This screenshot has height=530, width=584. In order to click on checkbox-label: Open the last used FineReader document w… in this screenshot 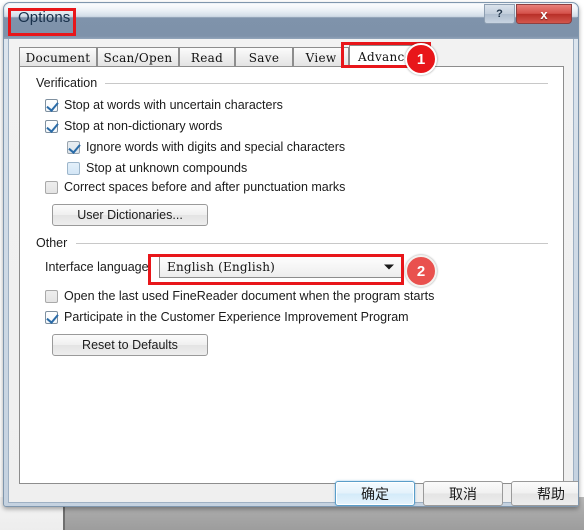, I will do `click(249, 296)`.